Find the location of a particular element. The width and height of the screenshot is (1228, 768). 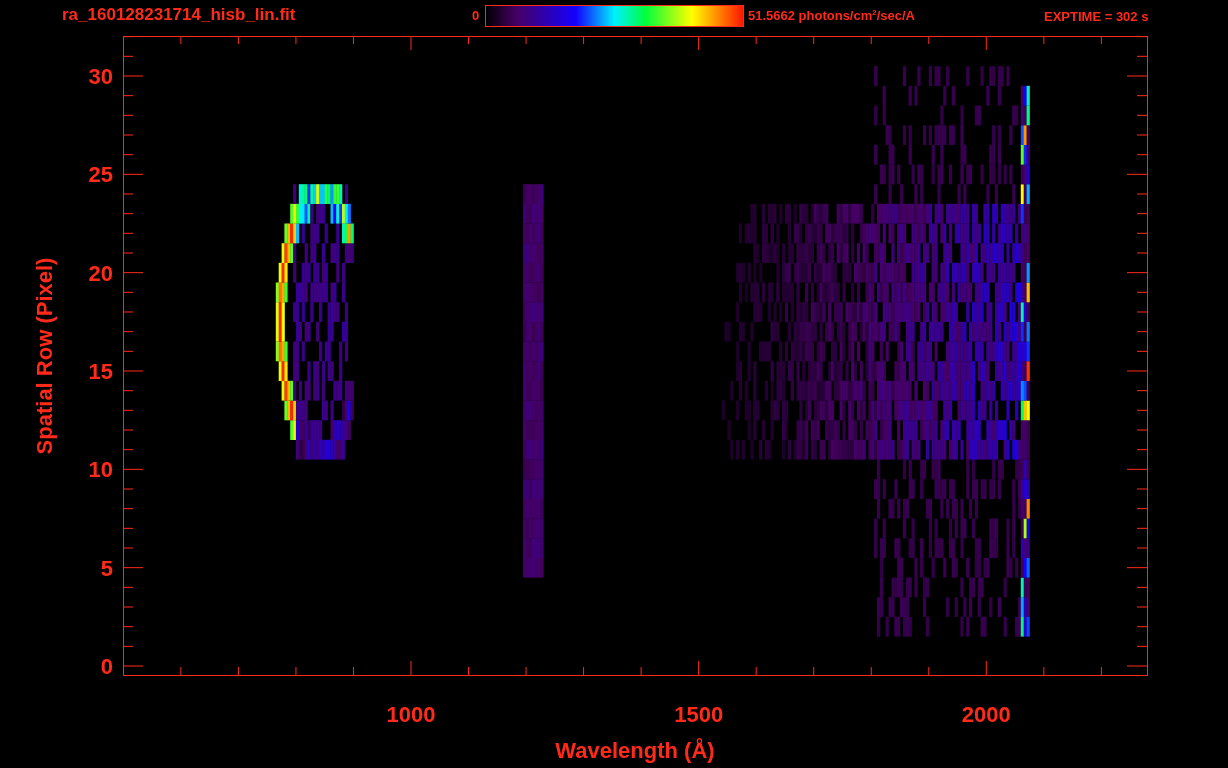

y-tick-label: 5 is located at coordinates (106, 568).